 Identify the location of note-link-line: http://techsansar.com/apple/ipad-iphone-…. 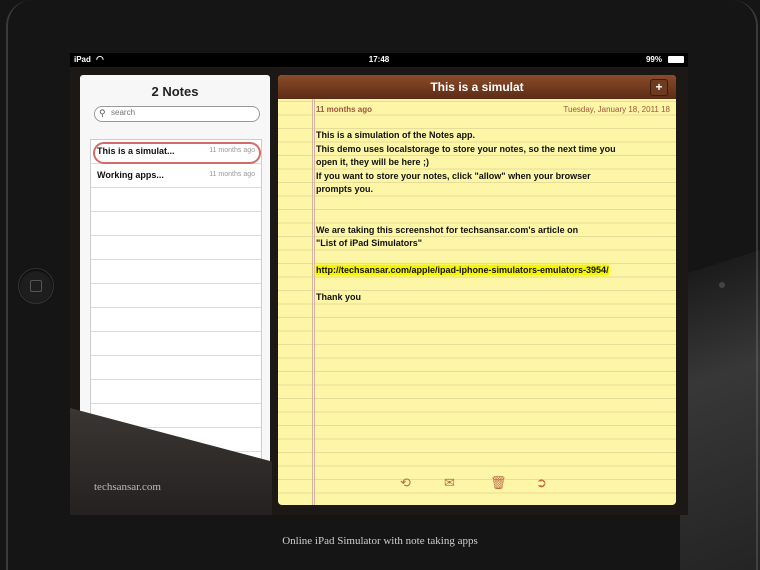
(494, 271).